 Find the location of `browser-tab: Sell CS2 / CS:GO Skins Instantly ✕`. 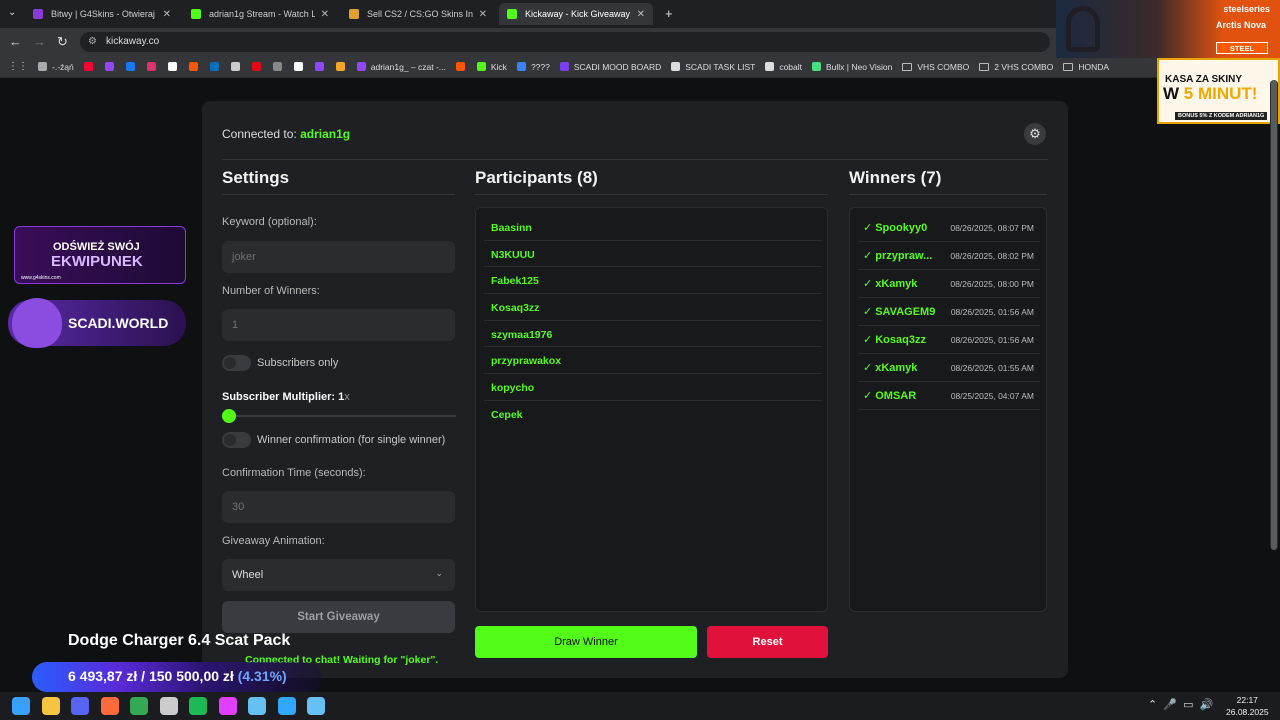

browser-tab: Sell CS2 / CS:GO Skins Instantly ✕ is located at coordinates (418, 14).